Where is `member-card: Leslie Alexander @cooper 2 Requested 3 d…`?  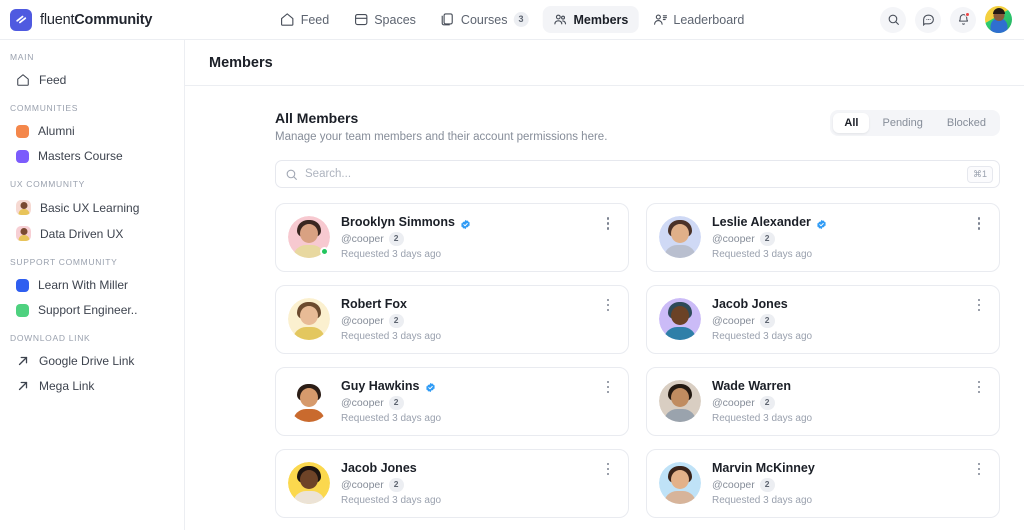 member-card: Leslie Alexander @cooper 2 Requested 3 d… is located at coordinates (823, 237).